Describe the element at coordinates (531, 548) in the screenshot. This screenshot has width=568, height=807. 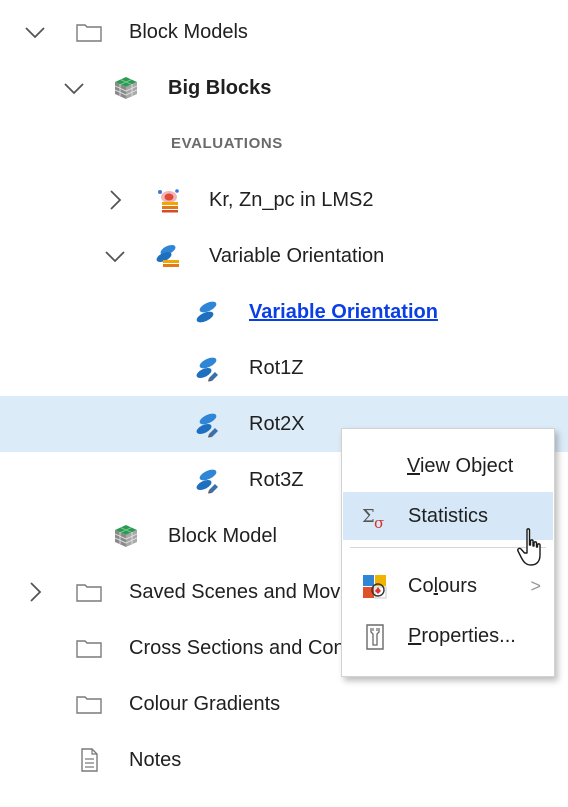
I see `mouse-cursor-icon` at that location.